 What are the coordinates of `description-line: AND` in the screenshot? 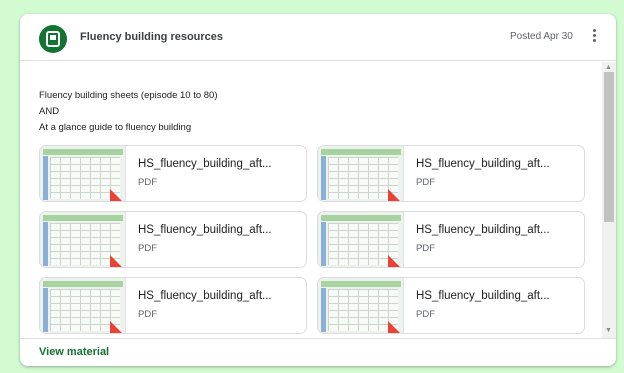 It's located at (49, 111).